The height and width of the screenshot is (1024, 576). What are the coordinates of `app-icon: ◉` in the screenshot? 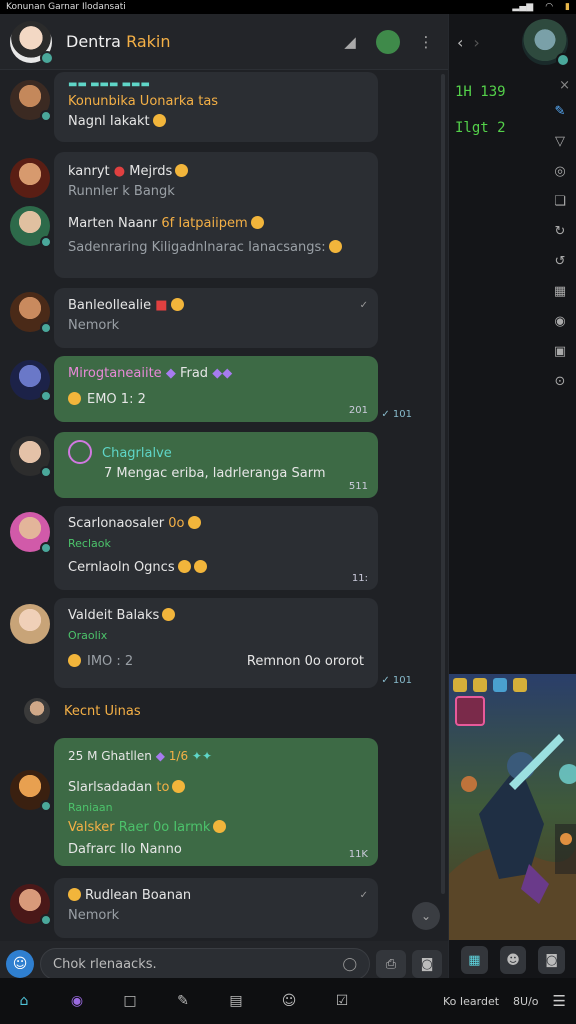 It's located at (77, 1001).